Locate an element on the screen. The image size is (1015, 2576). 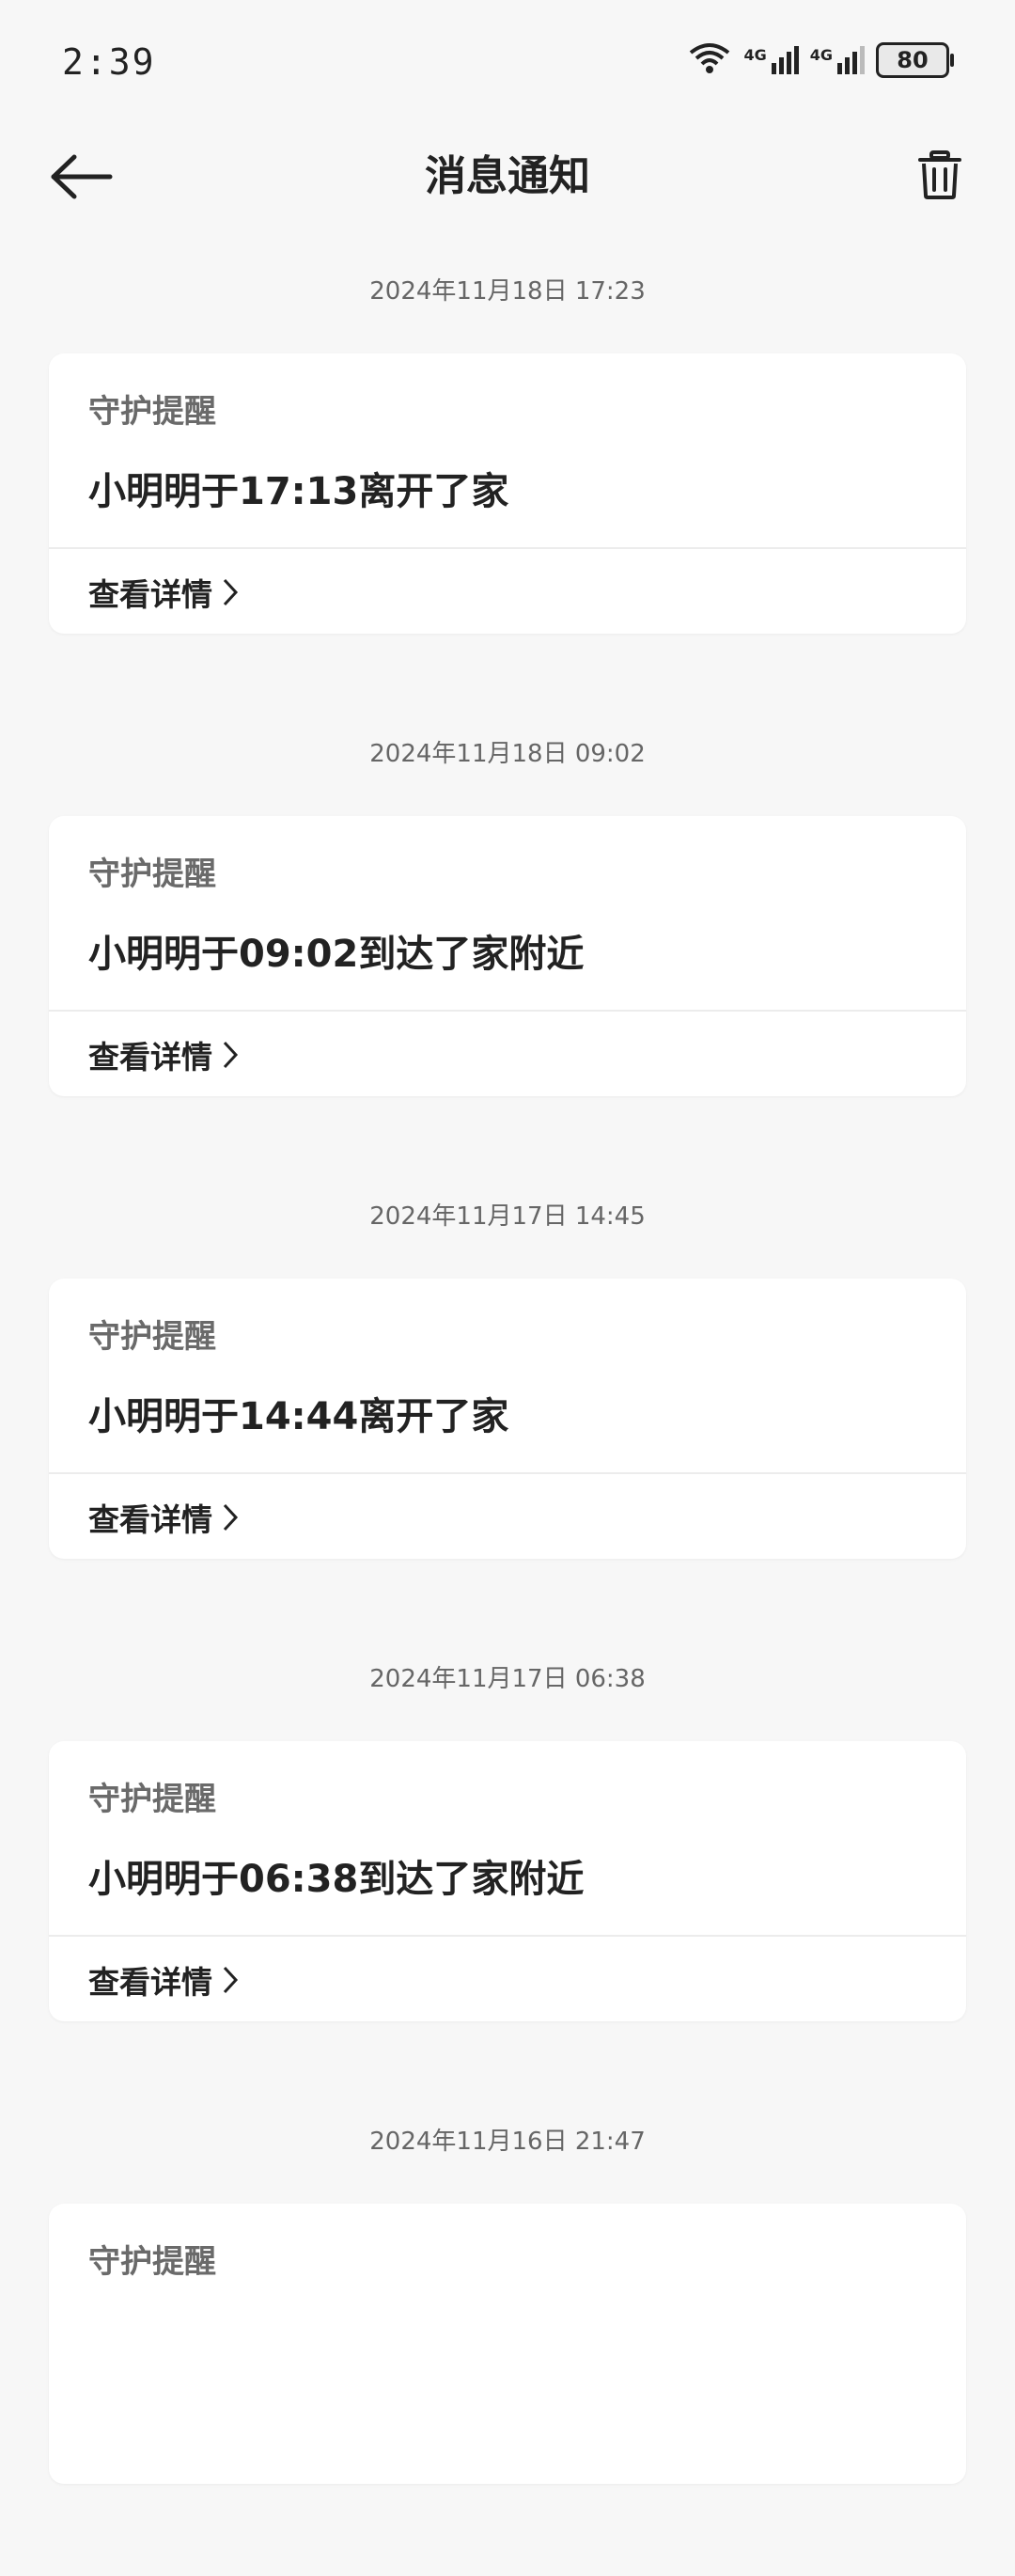
message-card: 守护提醒 is located at coordinates (507, 2344).